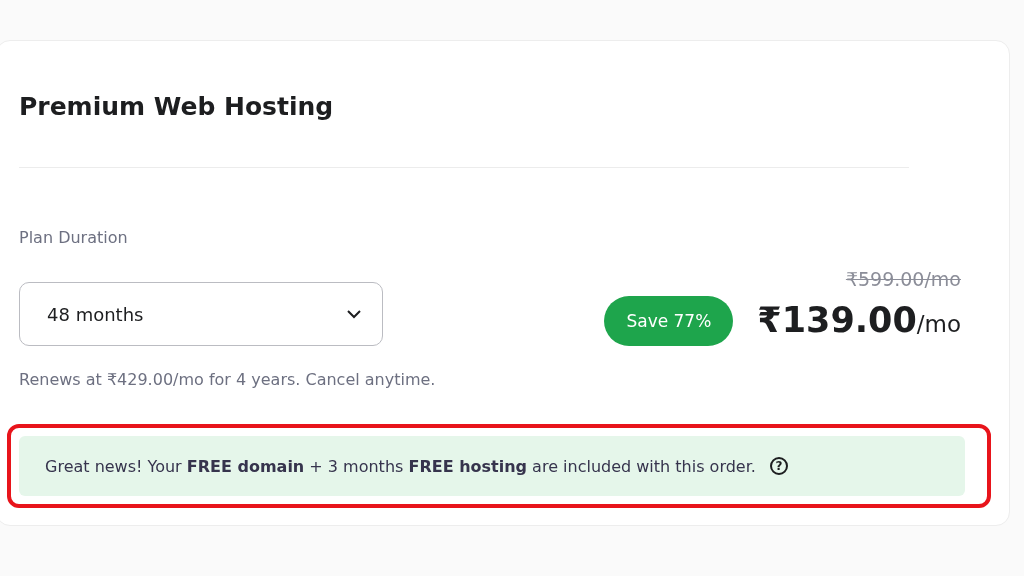 This screenshot has height=576, width=1024. What do you see at coordinates (177, 107) in the screenshot?
I see `plan-title: Premium Web Hosting` at bounding box center [177, 107].